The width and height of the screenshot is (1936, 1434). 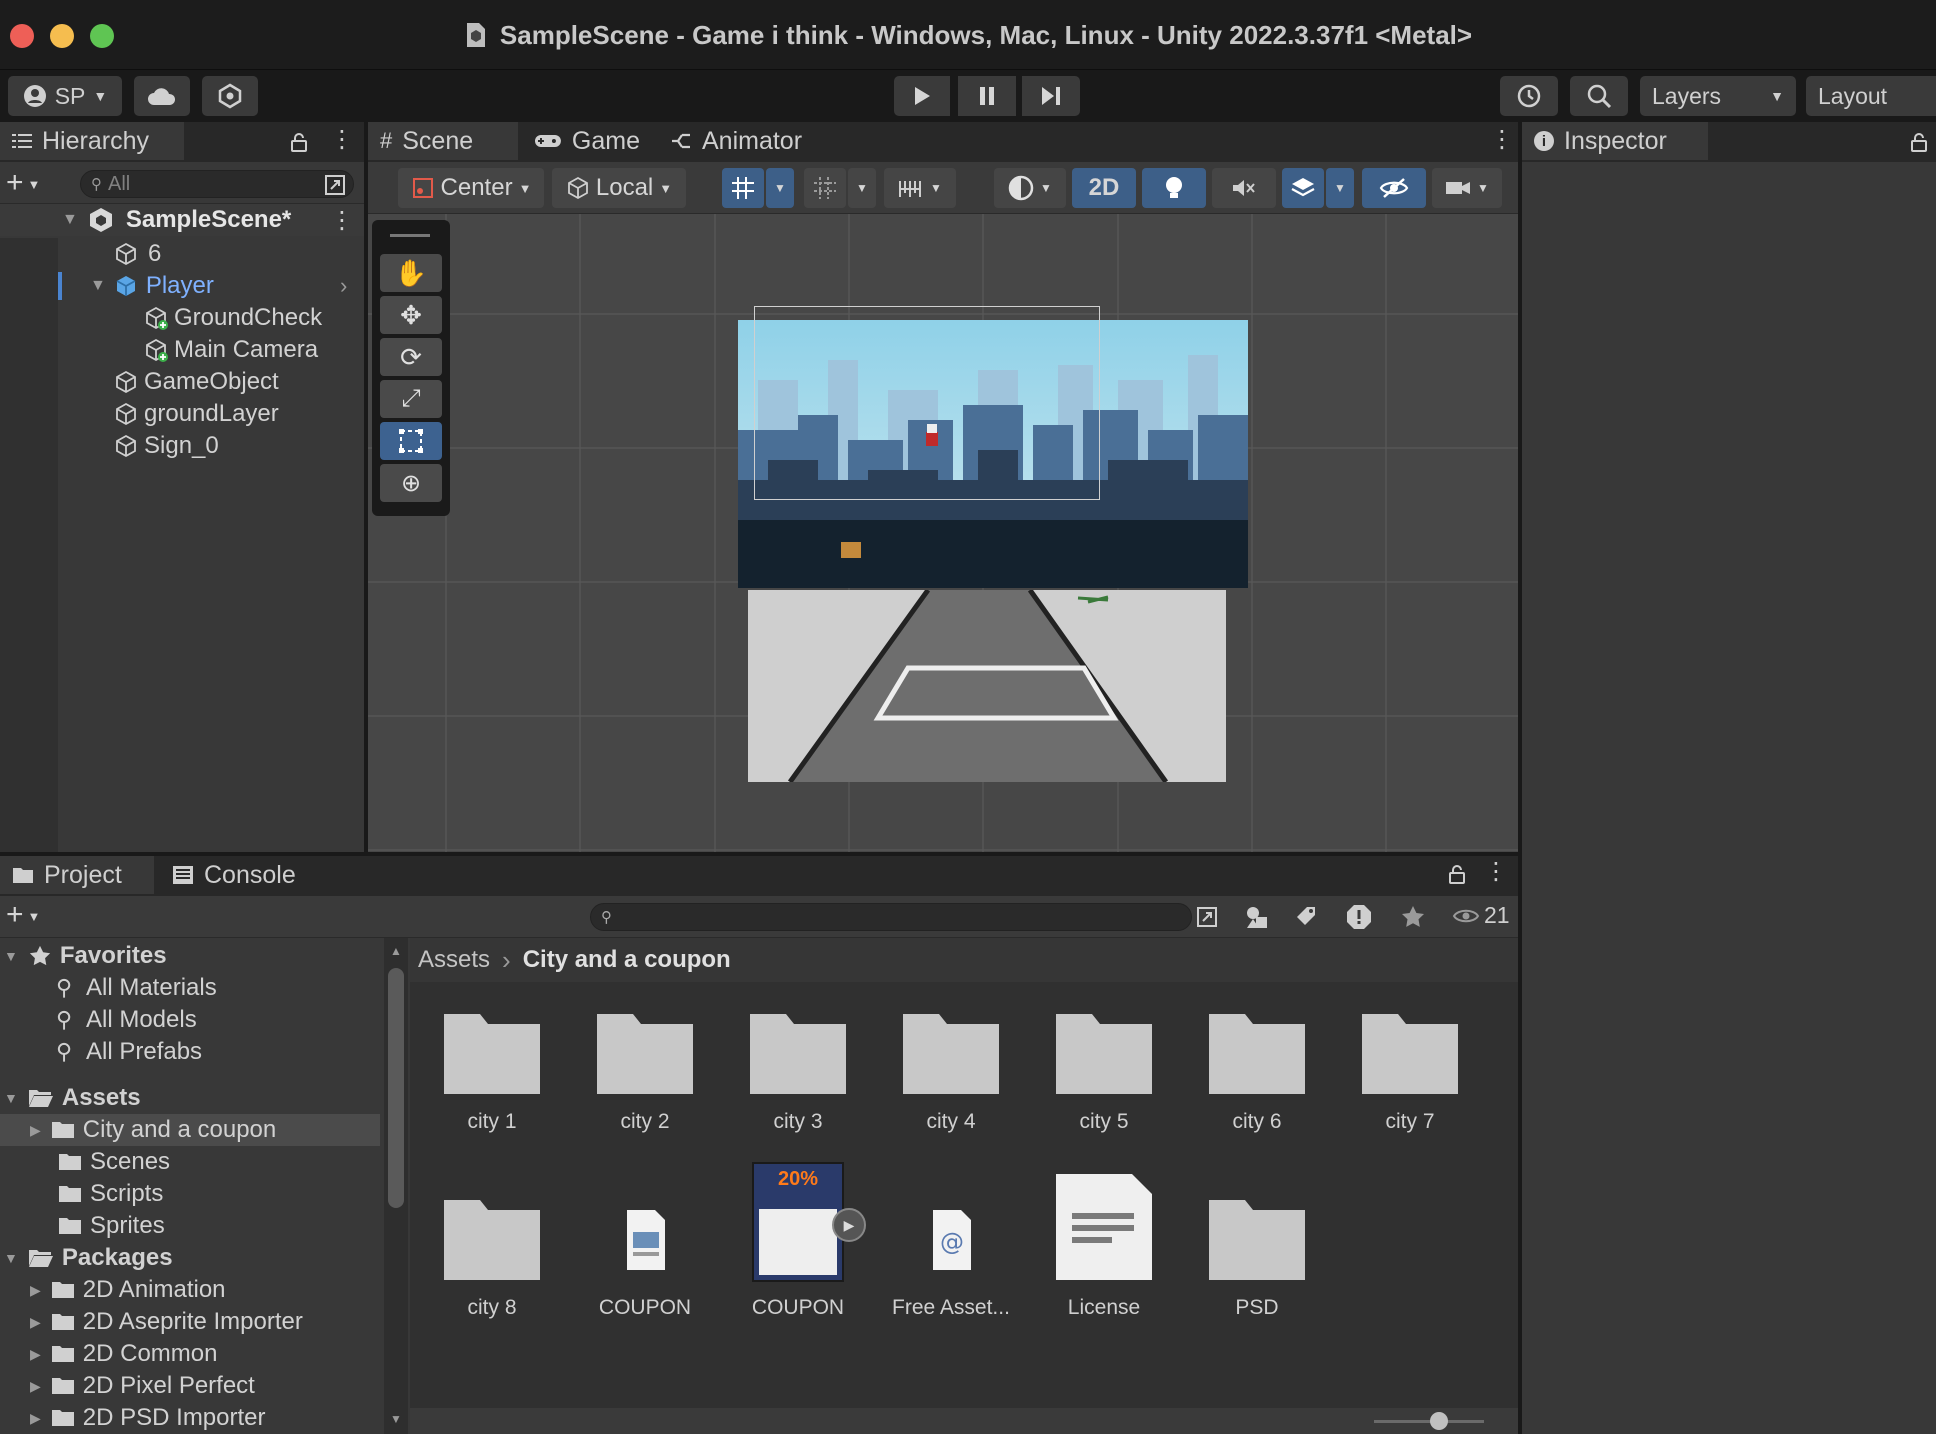 What do you see at coordinates (798, 1072) in the screenshot?
I see `asset-folder: city 3` at bounding box center [798, 1072].